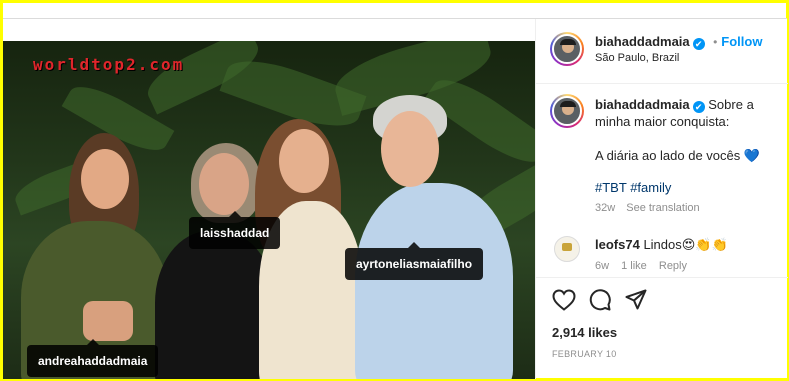 The image size is (789, 381). I want to click on caption-age: 32w, so click(605, 208).